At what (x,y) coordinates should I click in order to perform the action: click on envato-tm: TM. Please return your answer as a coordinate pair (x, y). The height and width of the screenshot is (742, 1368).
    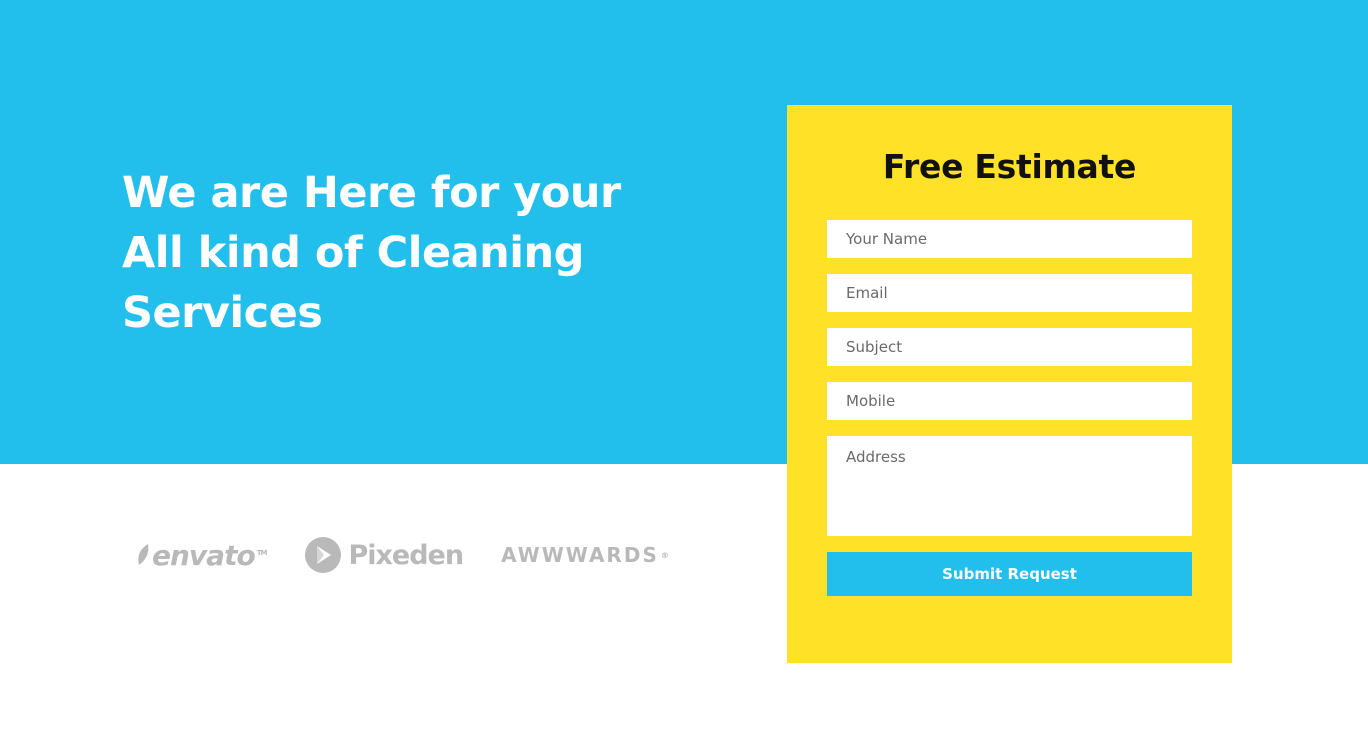
    Looking at the image, I should click on (262, 552).